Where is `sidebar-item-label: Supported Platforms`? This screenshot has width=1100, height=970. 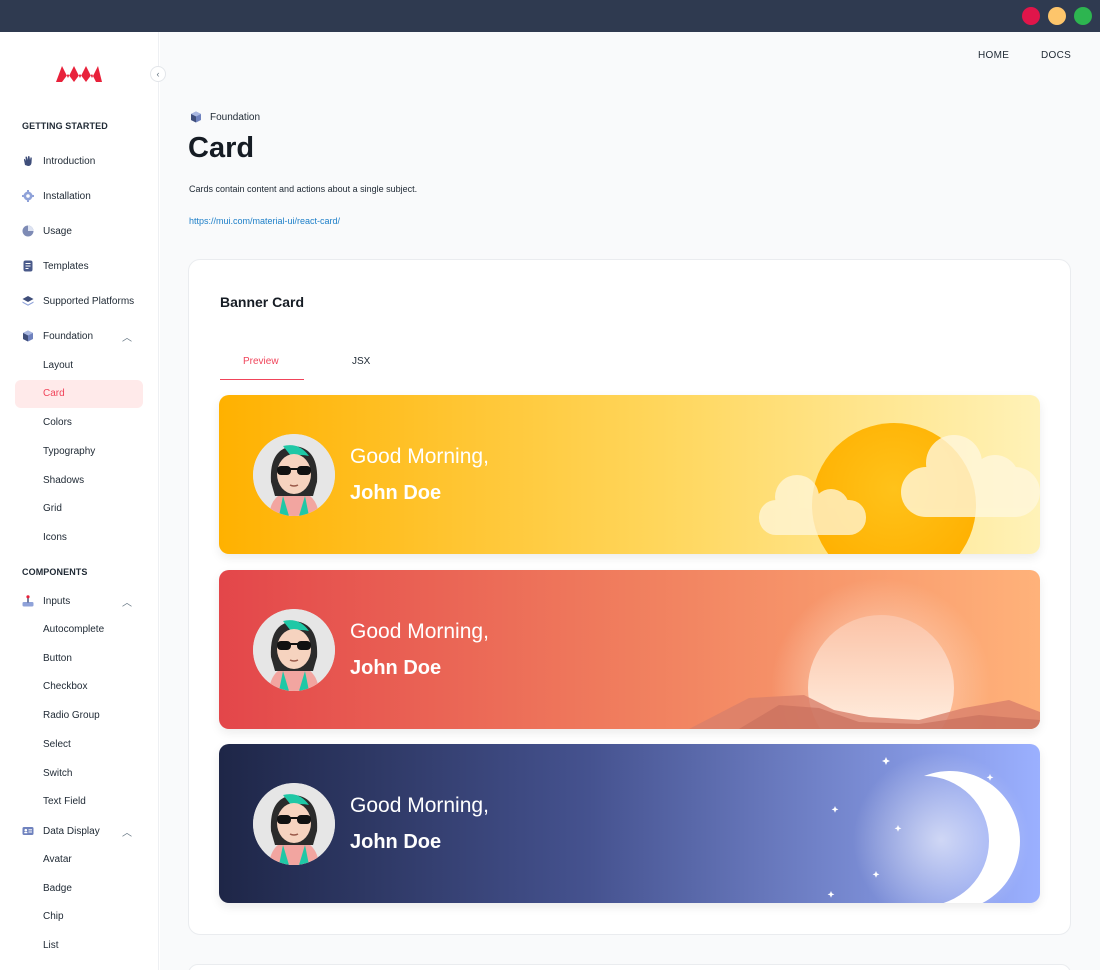 sidebar-item-label: Supported Platforms is located at coordinates (89, 301).